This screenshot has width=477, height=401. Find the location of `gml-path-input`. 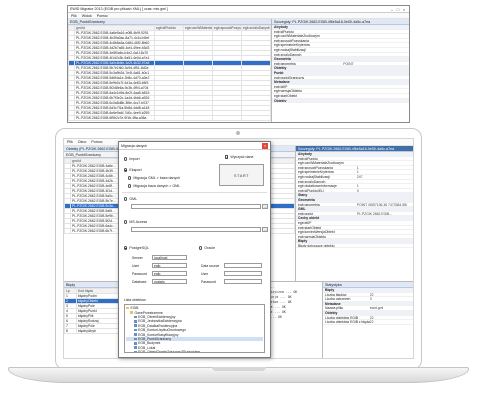

gml-path-input is located at coordinates (196, 206).